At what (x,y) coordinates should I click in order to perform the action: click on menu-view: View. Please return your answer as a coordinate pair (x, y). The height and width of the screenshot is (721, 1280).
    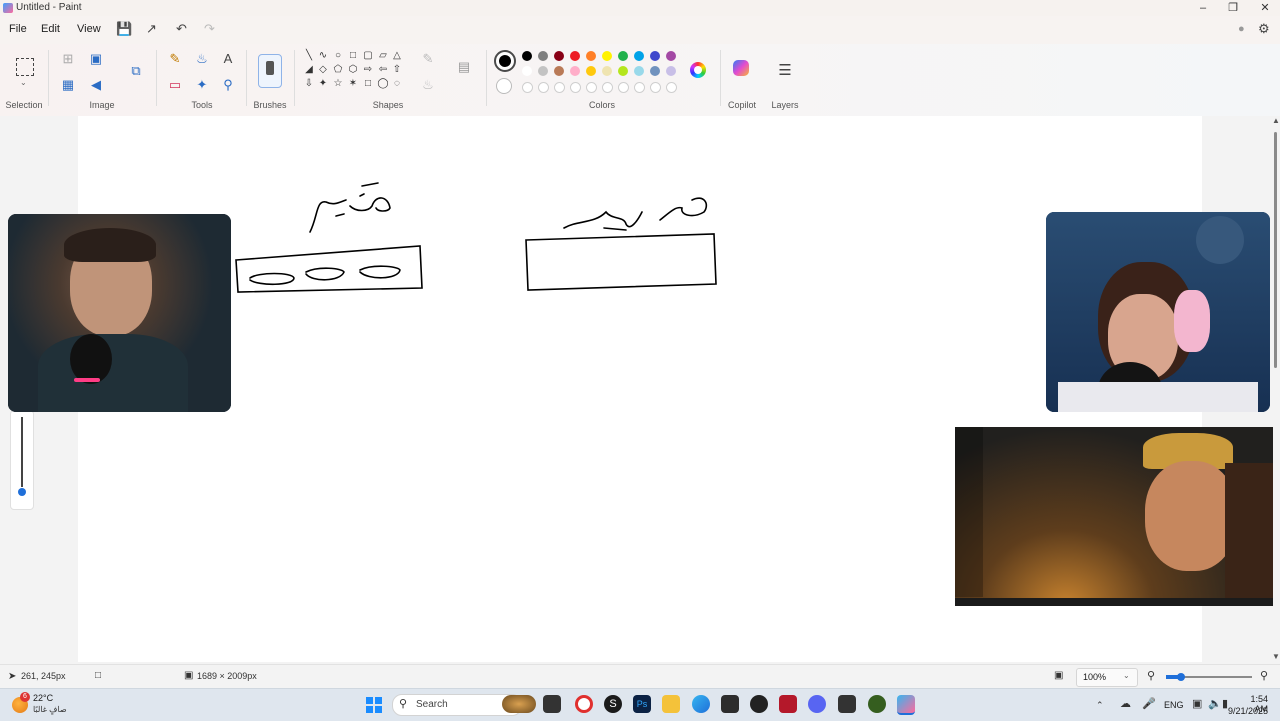
    Looking at the image, I should click on (89, 29).